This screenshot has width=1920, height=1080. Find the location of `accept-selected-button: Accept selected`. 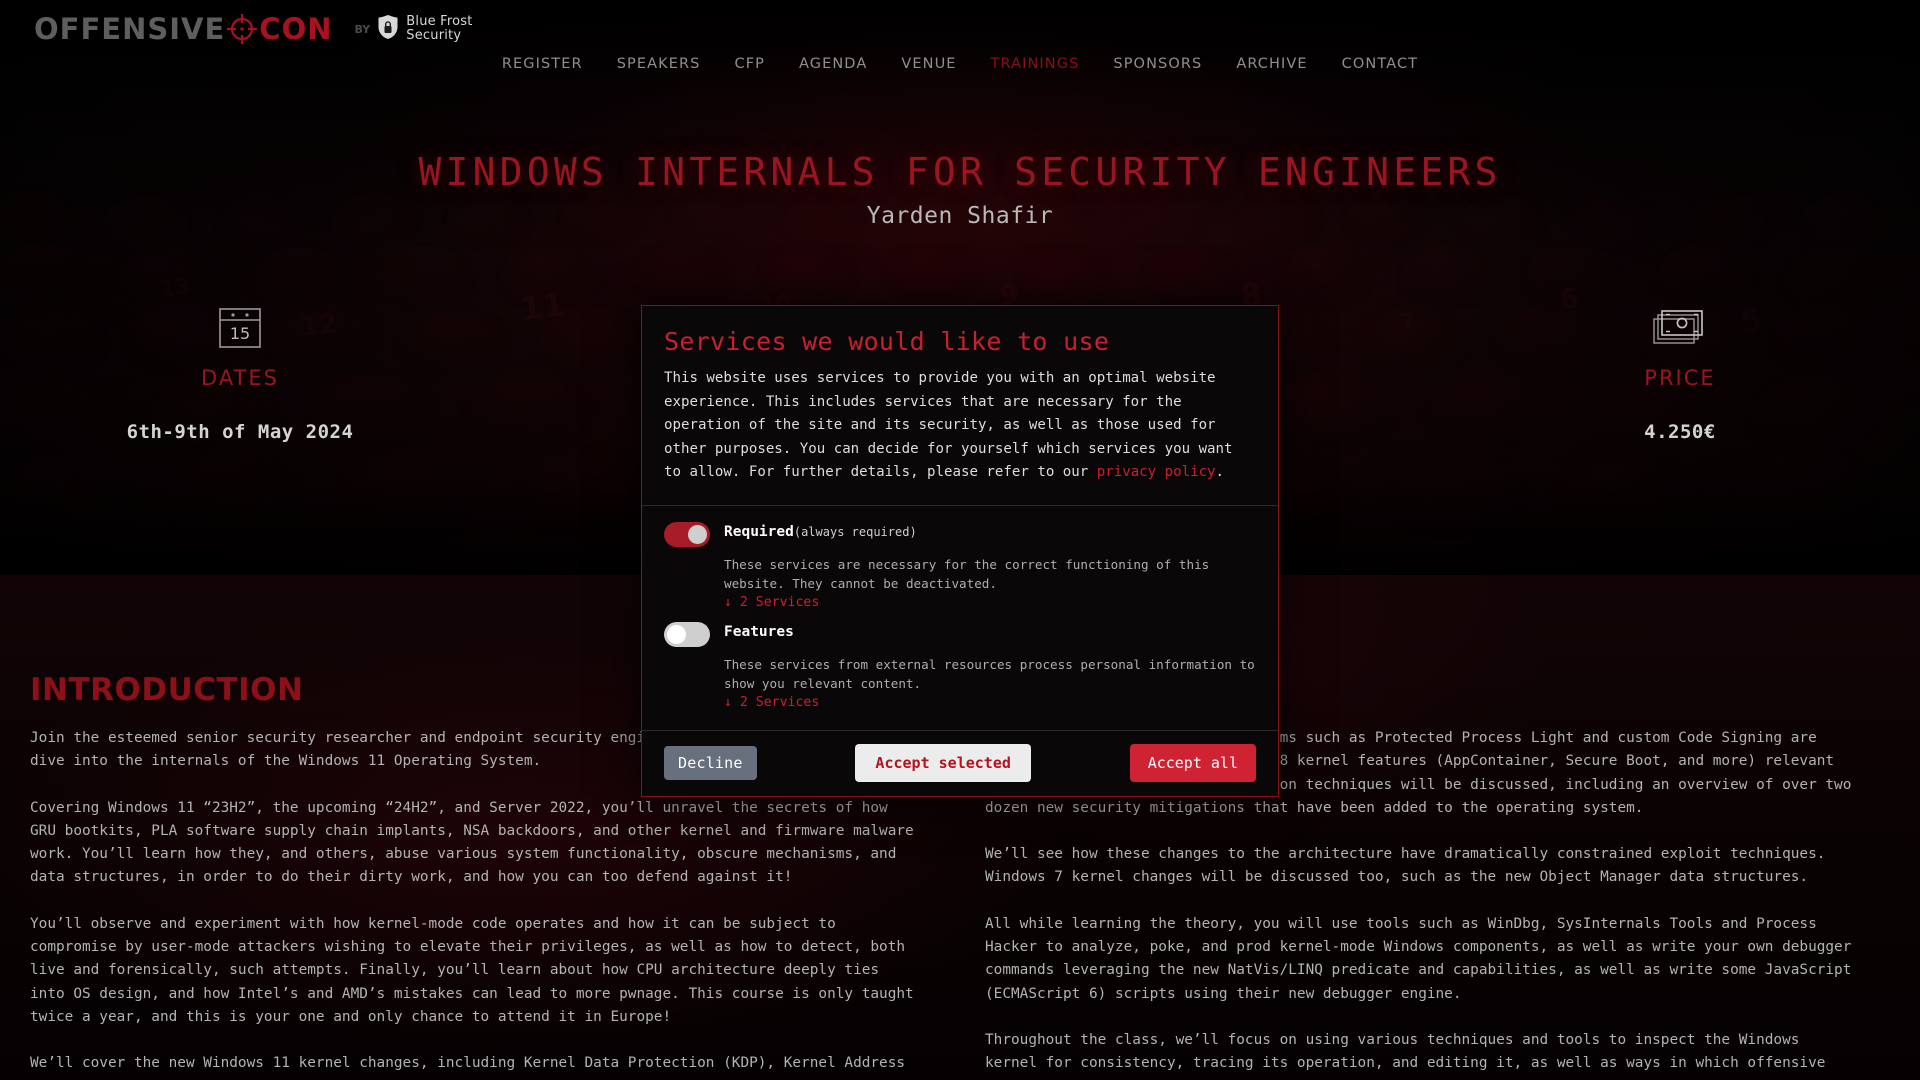

accept-selected-button: Accept selected is located at coordinates (943, 762).